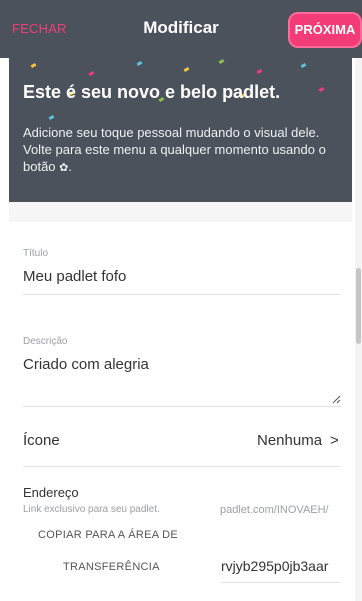  Describe the element at coordinates (334, 440) in the screenshot. I see `chevron-right-icon: >` at that location.